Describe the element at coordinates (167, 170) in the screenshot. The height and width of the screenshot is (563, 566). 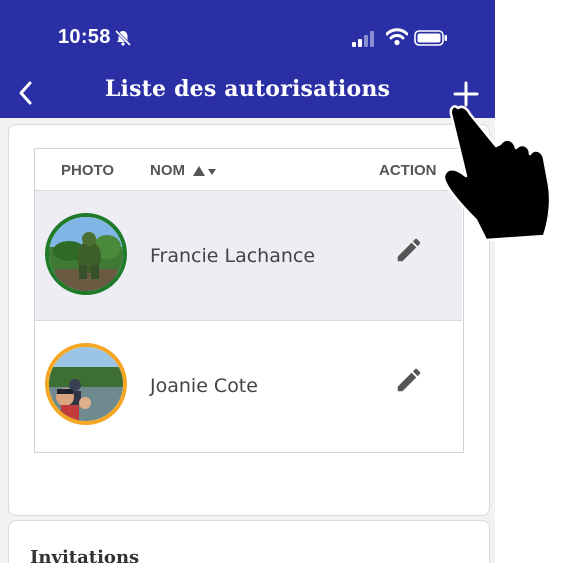
I see `column-header-nom: NOM` at that location.